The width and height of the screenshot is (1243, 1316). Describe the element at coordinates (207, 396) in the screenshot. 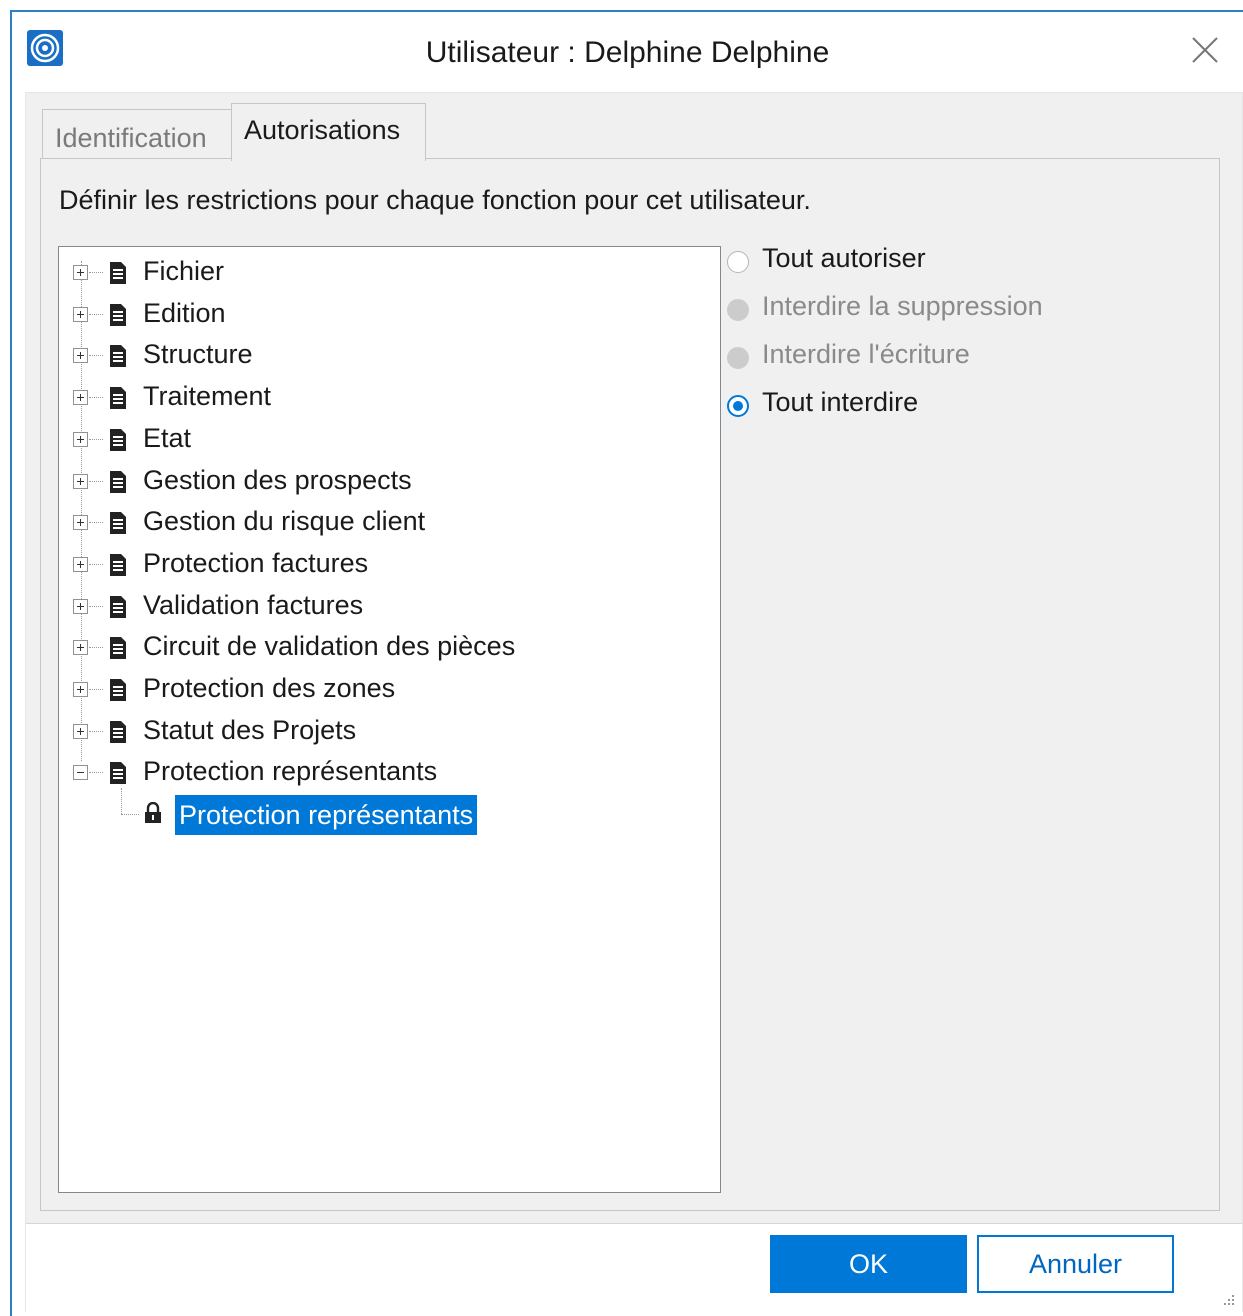

I see `tree-node-label: Traitement` at that location.